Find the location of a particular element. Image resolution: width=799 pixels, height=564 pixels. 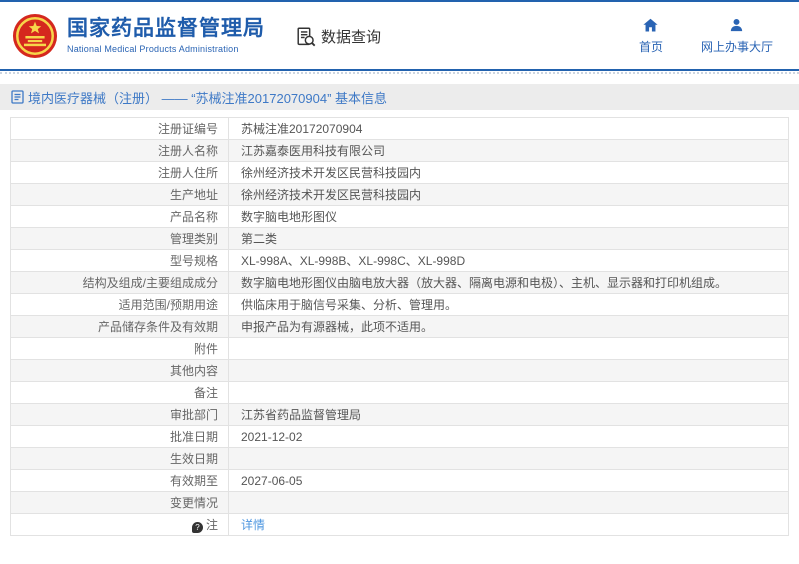

row-value: 详情 is located at coordinates (508, 524).